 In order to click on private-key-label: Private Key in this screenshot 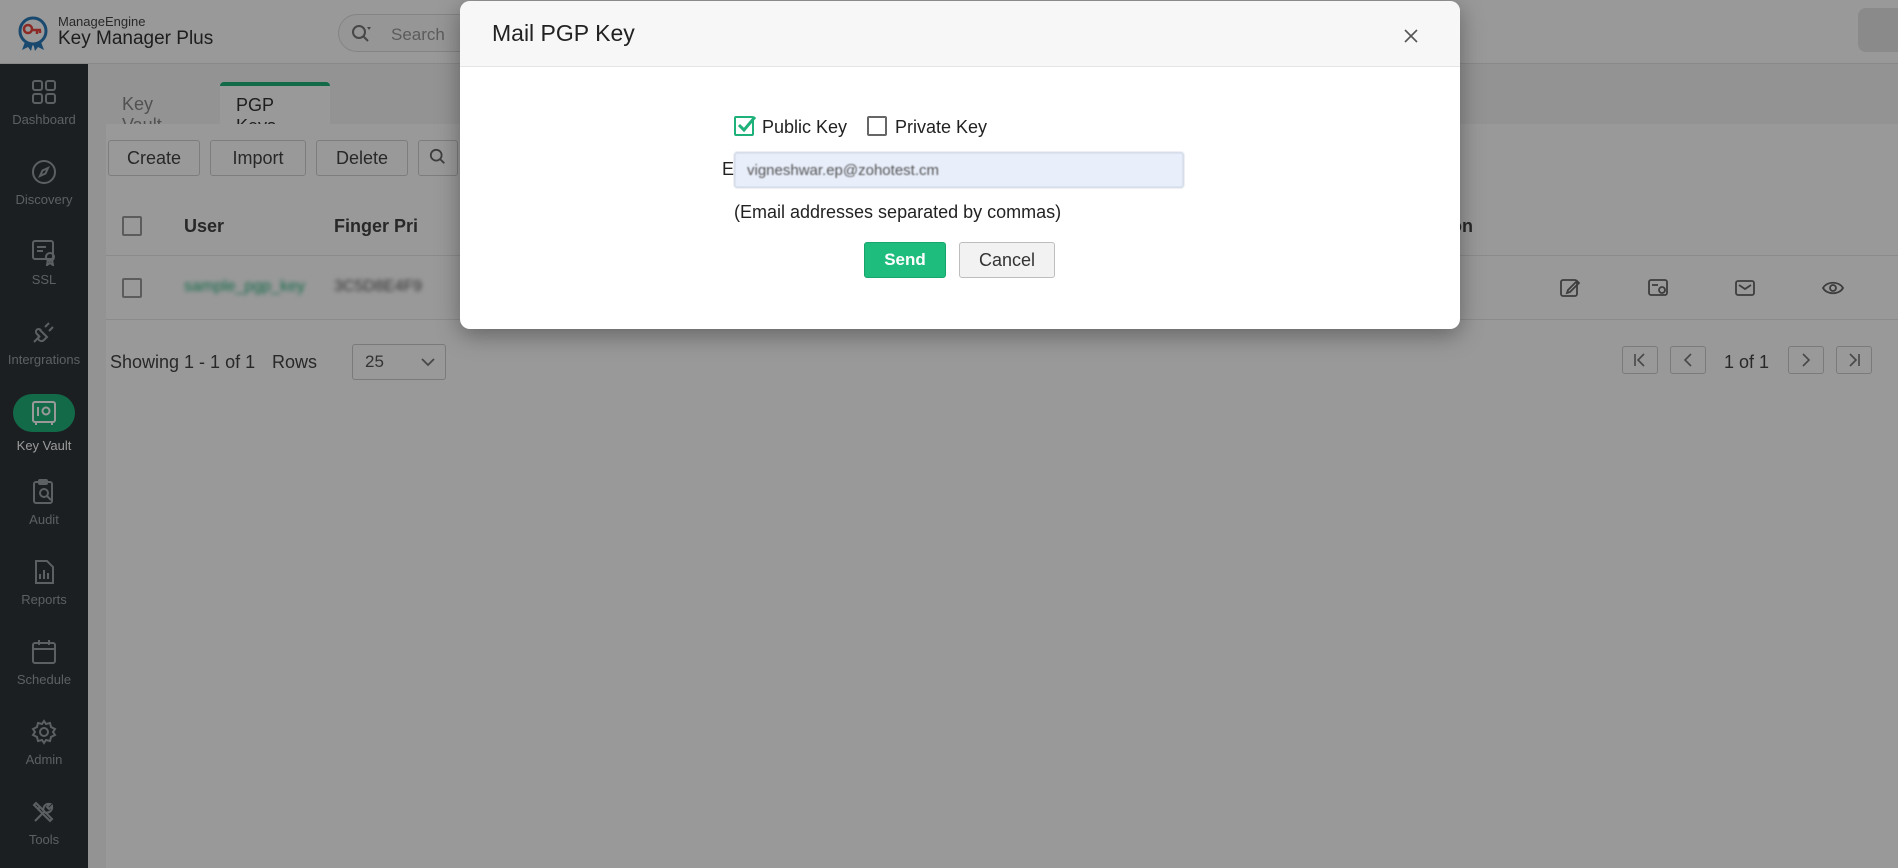, I will do `click(941, 127)`.